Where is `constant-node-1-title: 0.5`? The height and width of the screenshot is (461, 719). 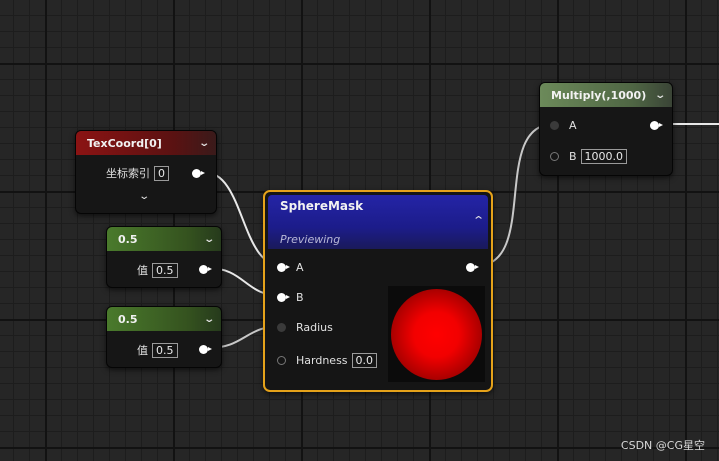
constant-node-1-title: 0.5 is located at coordinates (128, 239).